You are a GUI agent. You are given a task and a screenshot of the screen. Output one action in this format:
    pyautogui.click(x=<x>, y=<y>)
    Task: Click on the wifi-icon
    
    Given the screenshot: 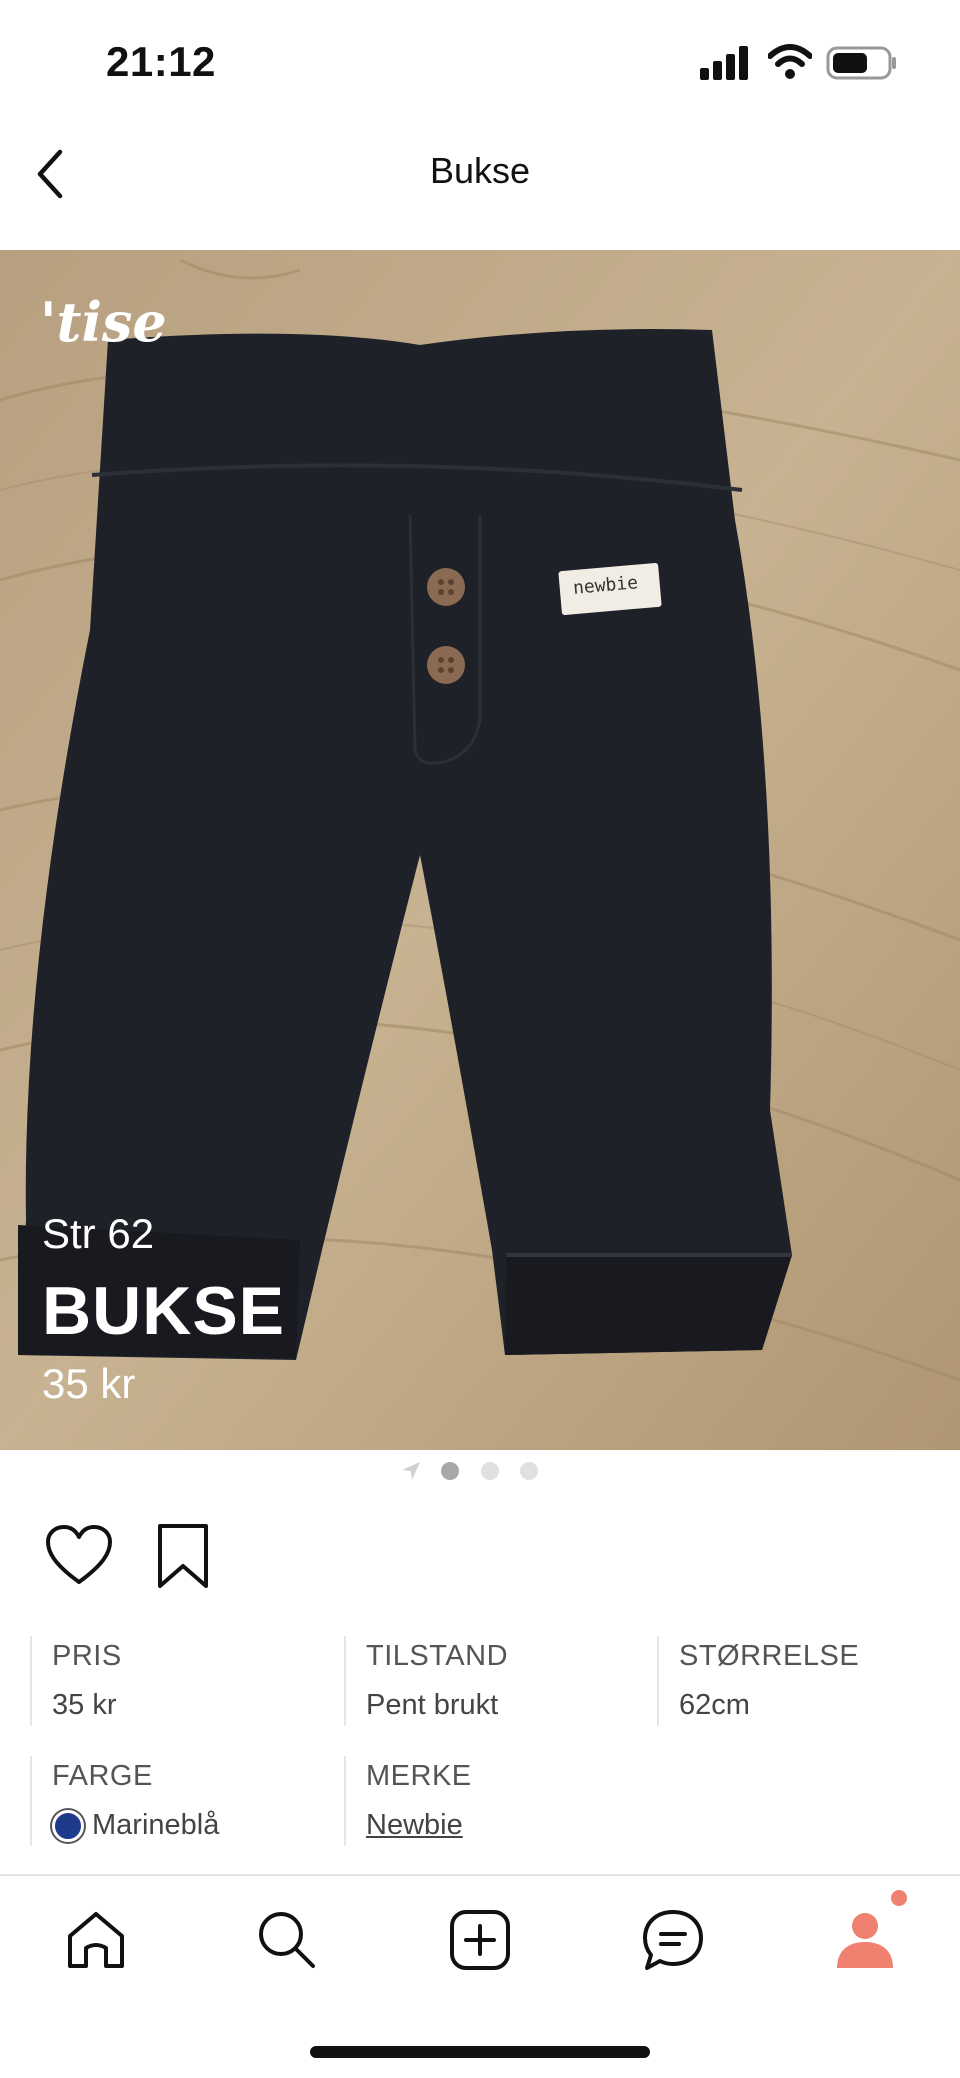 What is the action you would take?
    pyautogui.click(x=790, y=61)
    